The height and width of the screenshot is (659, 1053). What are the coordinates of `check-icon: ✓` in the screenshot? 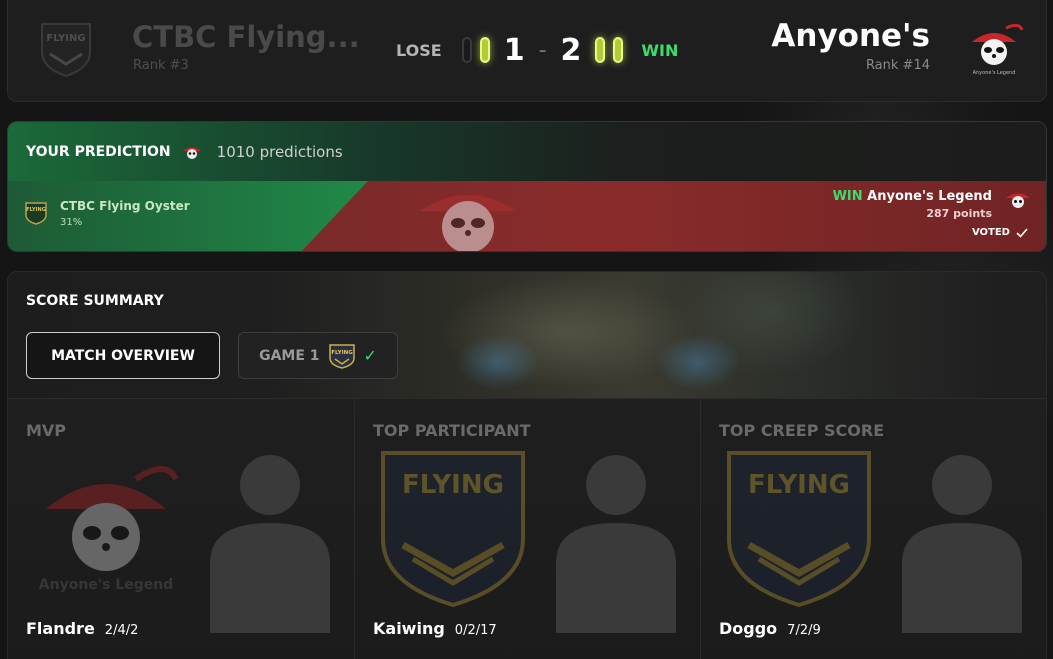 It's located at (370, 355).